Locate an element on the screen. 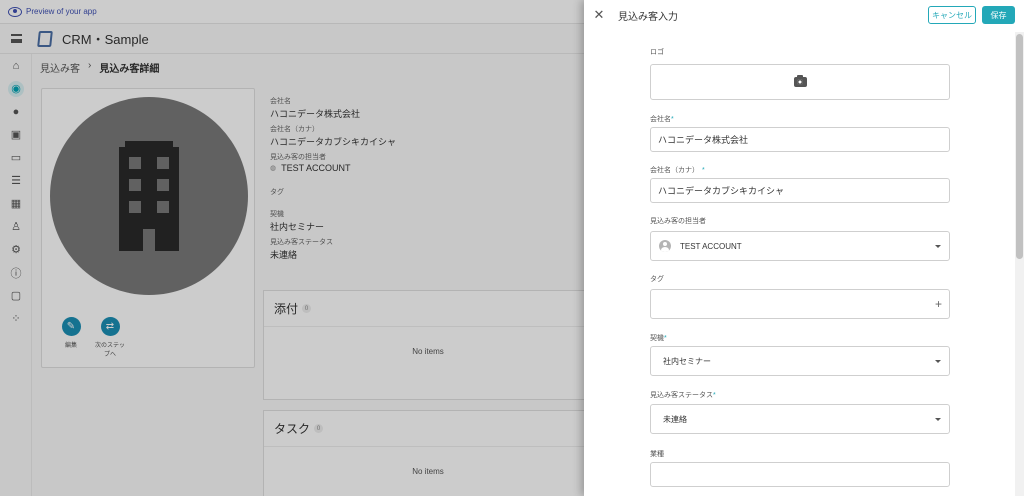 The image size is (1024, 496). scrollbar-thumb is located at coordinates (1019, 146).